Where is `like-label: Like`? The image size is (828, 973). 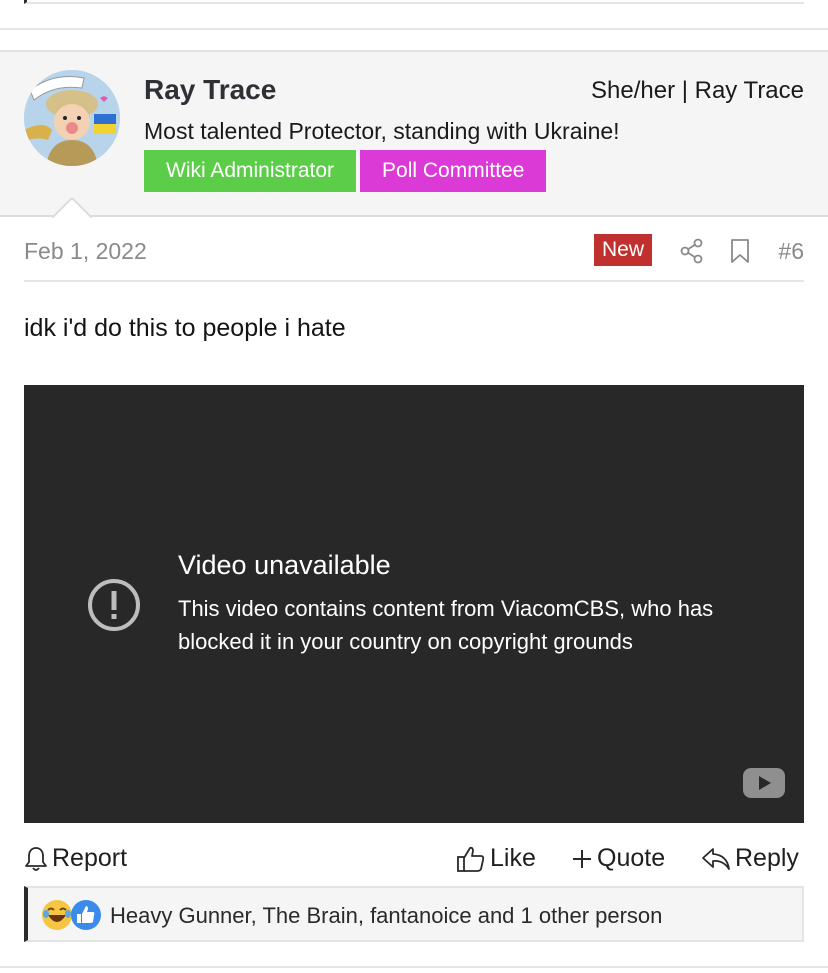 like-label: Like is located at coordinates (513, 858).